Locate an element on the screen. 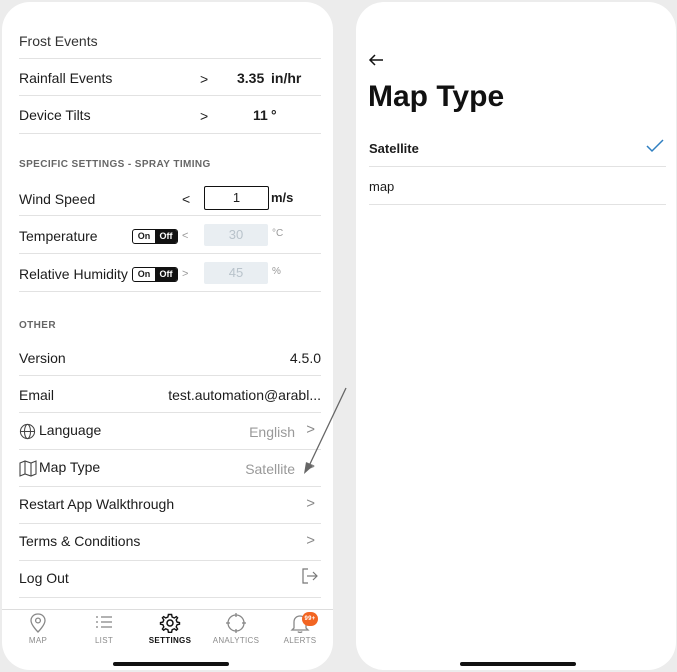  wind-speed-row: Wind Speed < 1 m/s is located at coordinates (170, 197).